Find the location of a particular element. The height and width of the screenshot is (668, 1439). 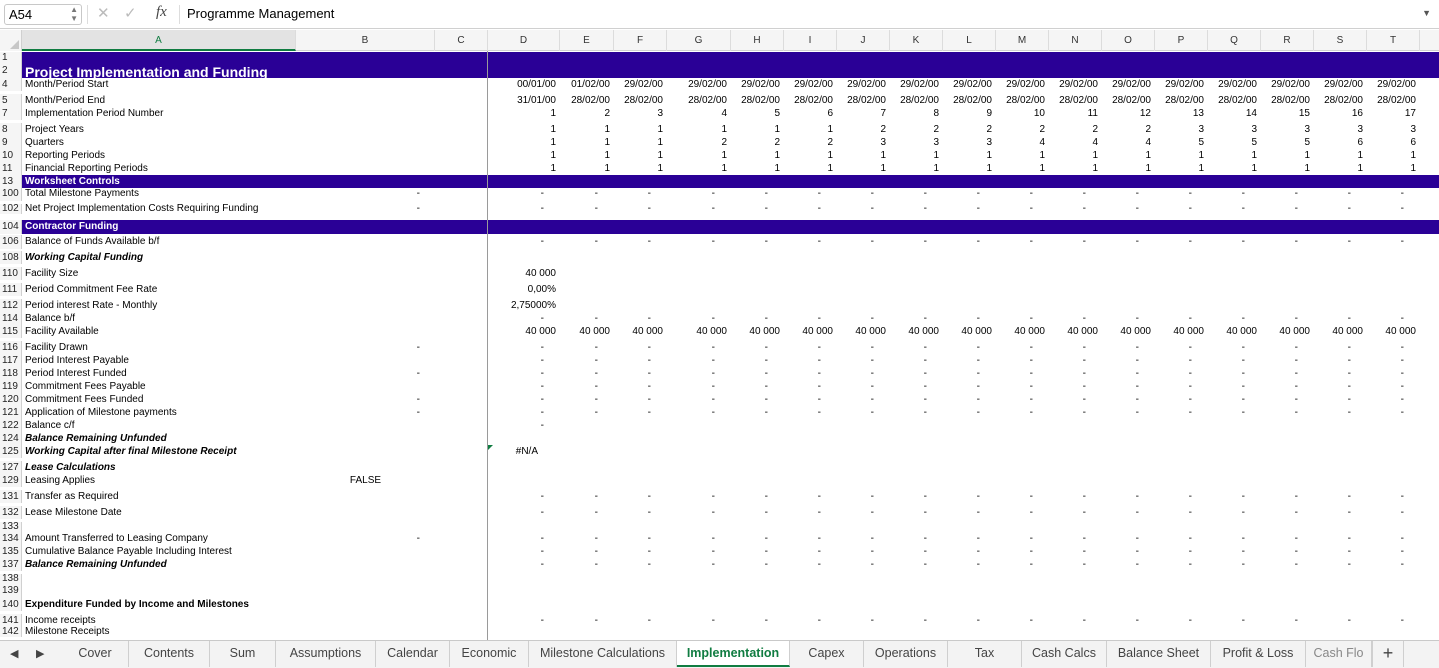

cell-o: 4 is located at coordinates (1126, 142).